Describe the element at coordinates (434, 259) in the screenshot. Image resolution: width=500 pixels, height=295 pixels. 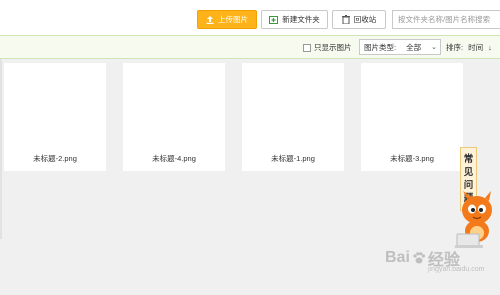
I see `baidu-jingyan-watermark: Bai 经验 jingyan.baidu.com` at that location.